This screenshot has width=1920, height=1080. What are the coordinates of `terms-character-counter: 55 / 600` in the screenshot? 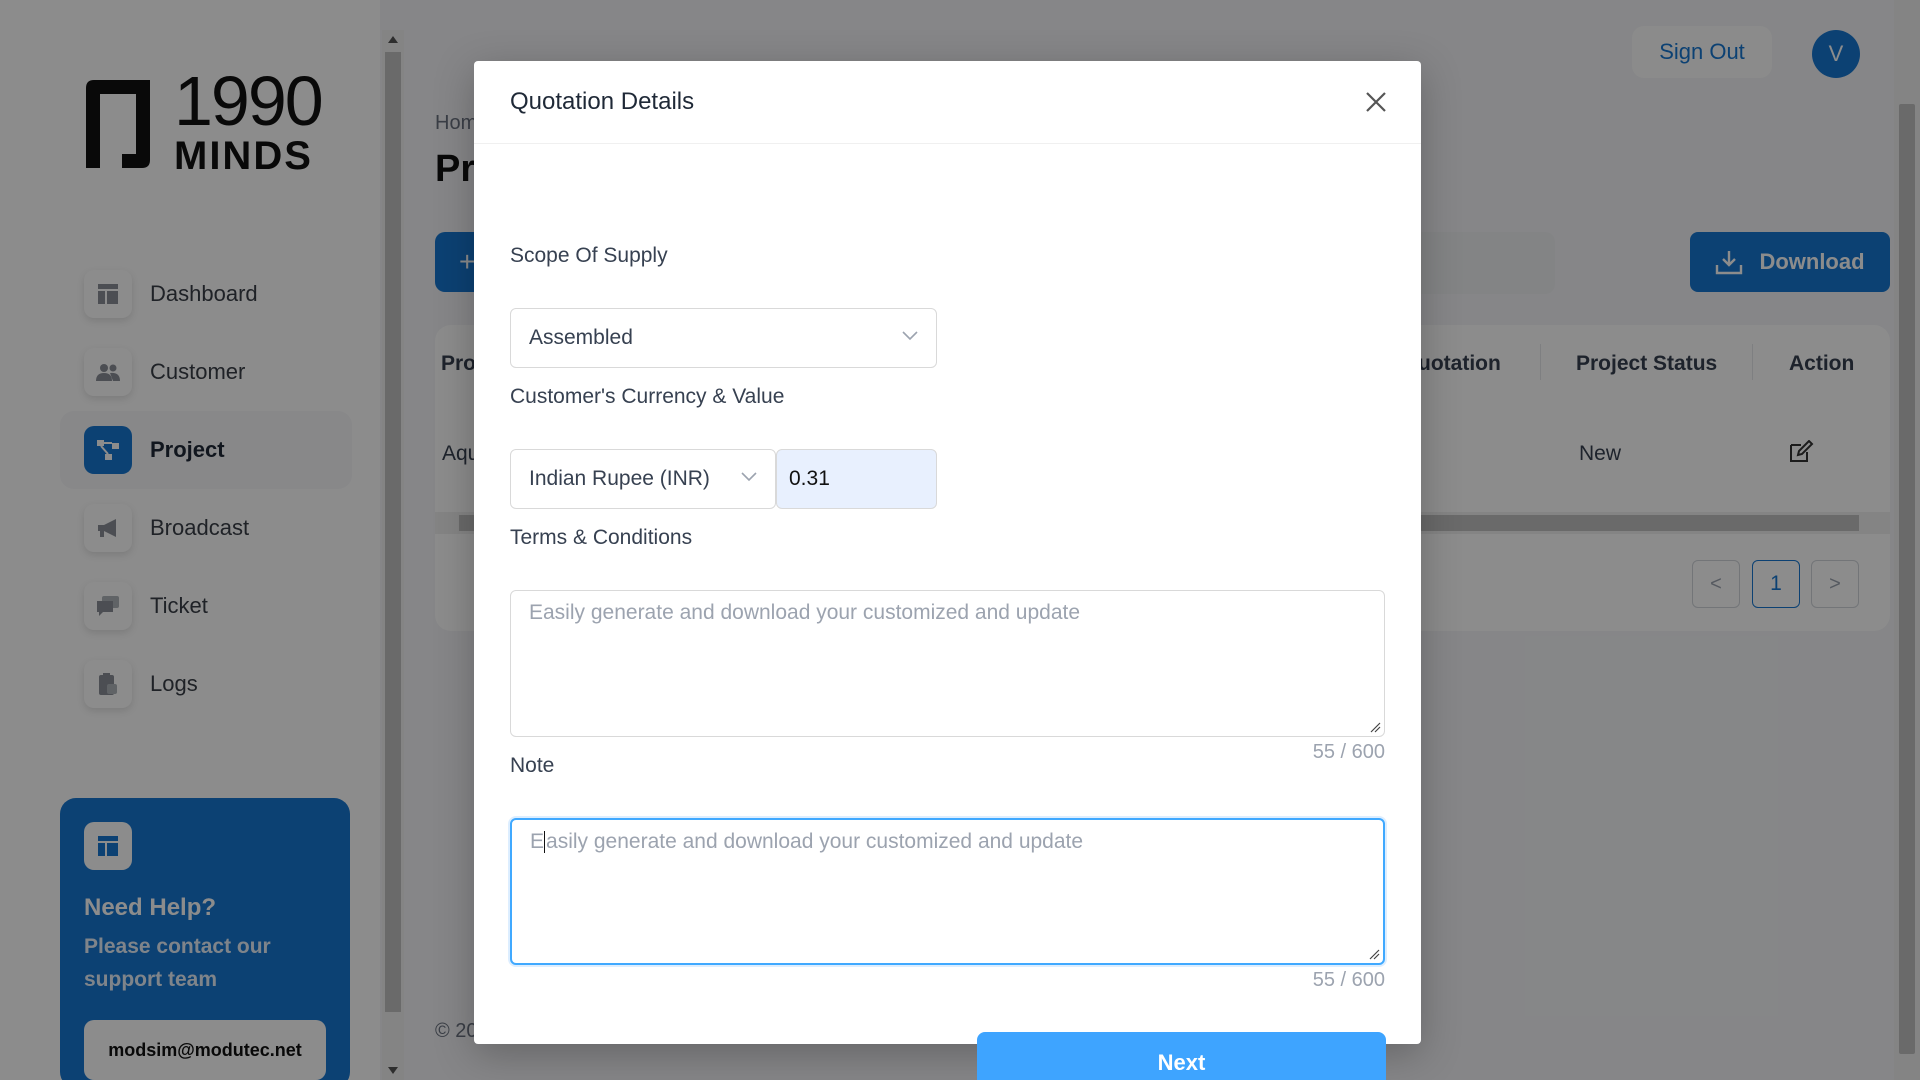 It's located at (1348, 752).